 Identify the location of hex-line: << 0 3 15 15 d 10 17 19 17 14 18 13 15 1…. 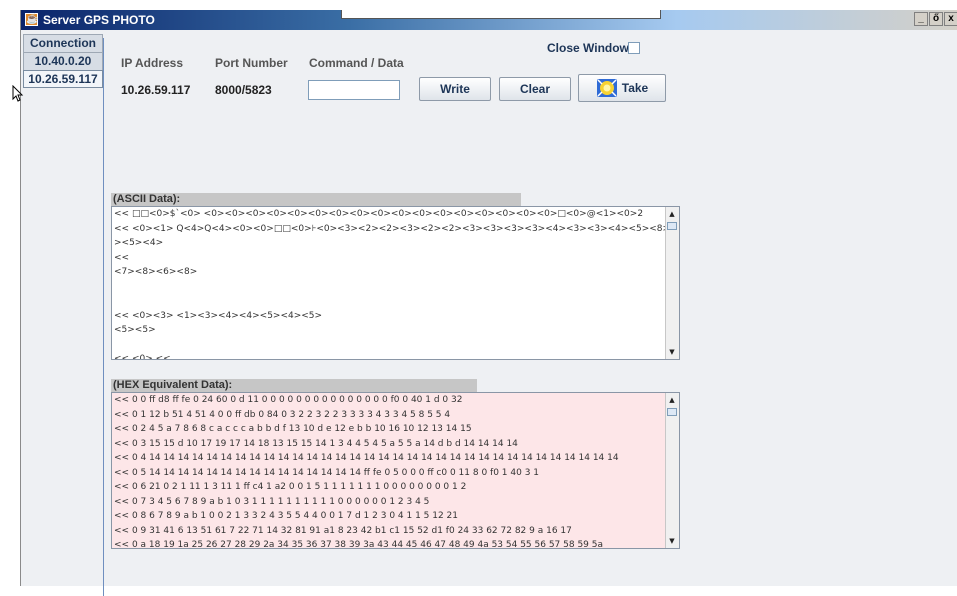
(316, 443).